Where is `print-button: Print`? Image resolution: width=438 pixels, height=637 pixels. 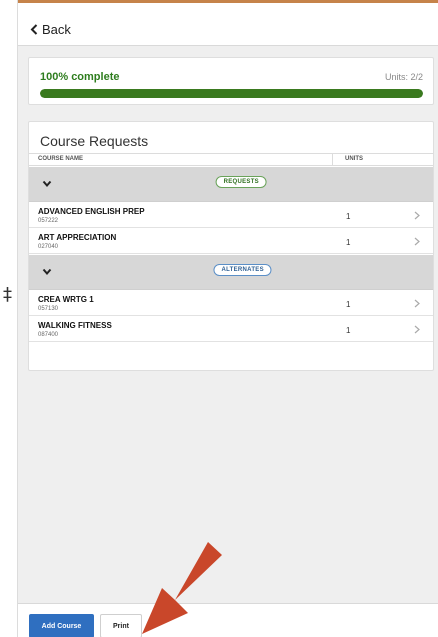 print-button: Print is located at coordinates (121, 625).